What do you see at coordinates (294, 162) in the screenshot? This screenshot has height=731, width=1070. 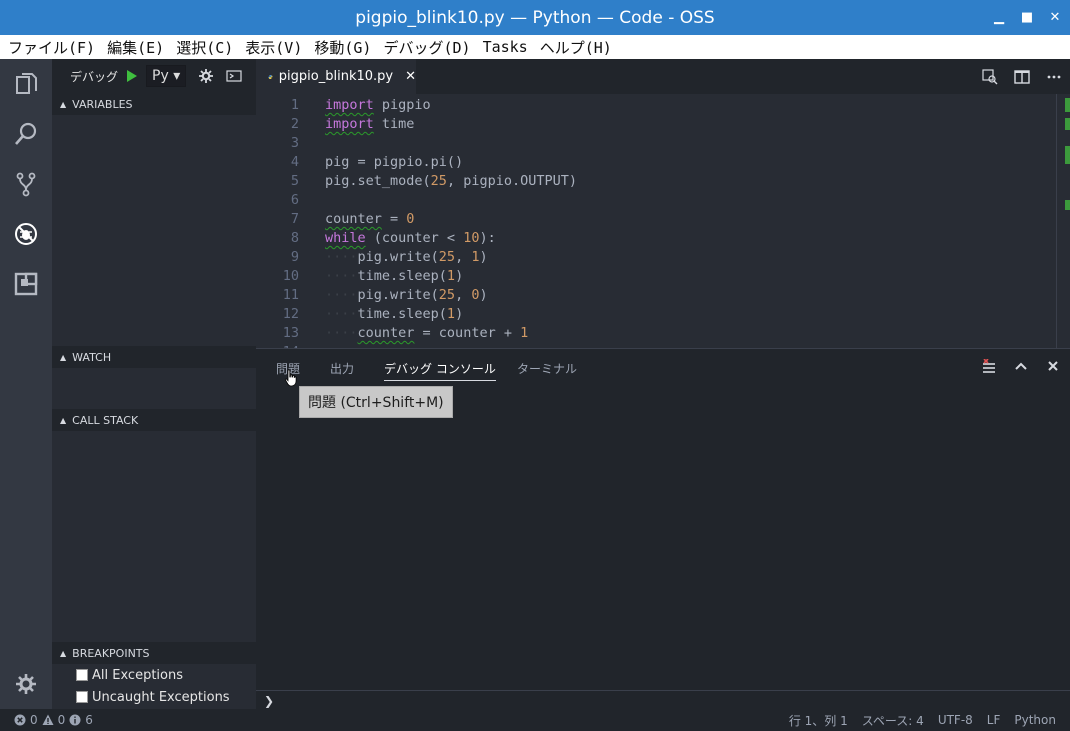 I see `line-number: 4` at bounding box center [294, 162].